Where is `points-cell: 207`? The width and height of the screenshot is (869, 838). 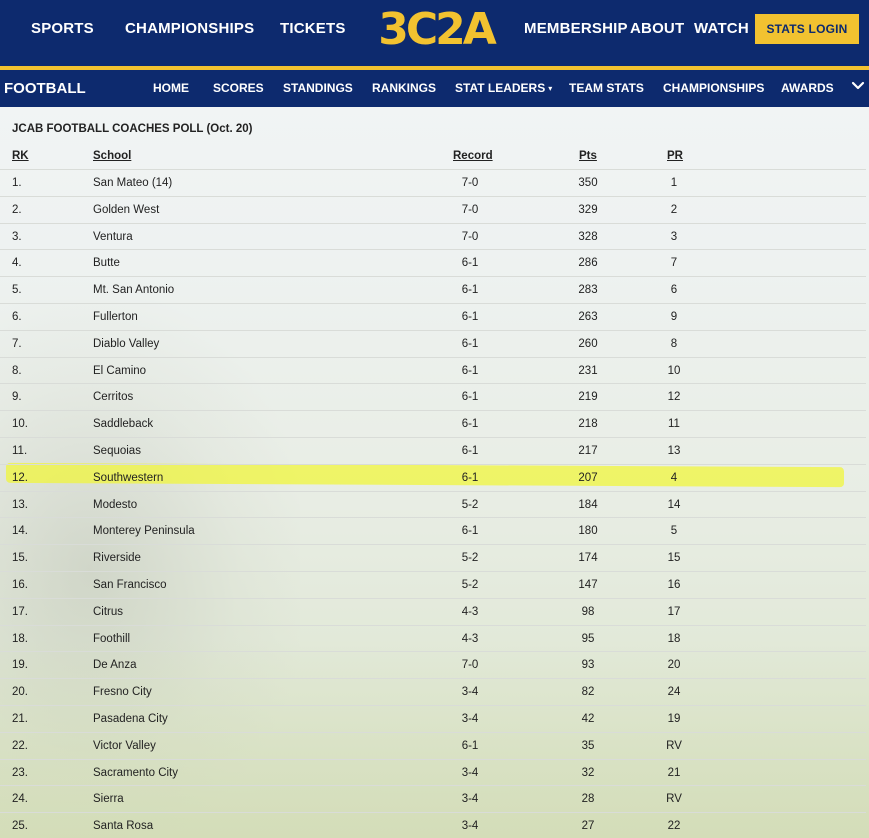 points-cell: 207 is located at coordinates (588, 477).